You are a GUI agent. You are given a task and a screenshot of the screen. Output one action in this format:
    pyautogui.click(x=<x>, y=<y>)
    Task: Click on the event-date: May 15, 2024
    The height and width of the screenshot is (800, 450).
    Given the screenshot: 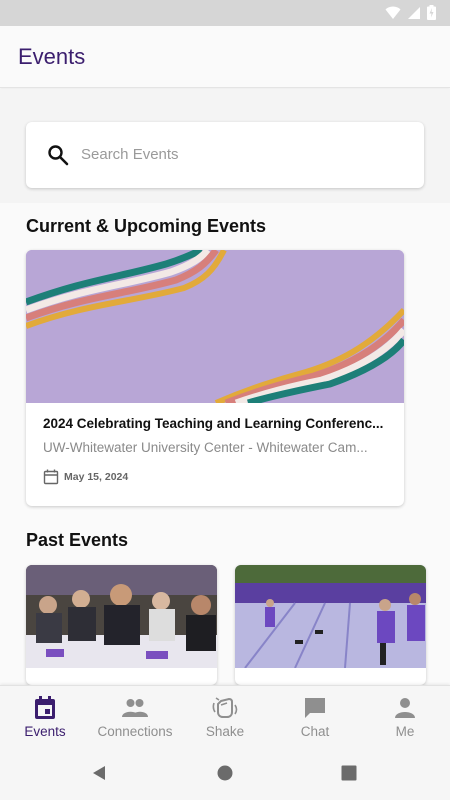 What is the action you would take?
    pyautogui.click(x=96, y=477)
    